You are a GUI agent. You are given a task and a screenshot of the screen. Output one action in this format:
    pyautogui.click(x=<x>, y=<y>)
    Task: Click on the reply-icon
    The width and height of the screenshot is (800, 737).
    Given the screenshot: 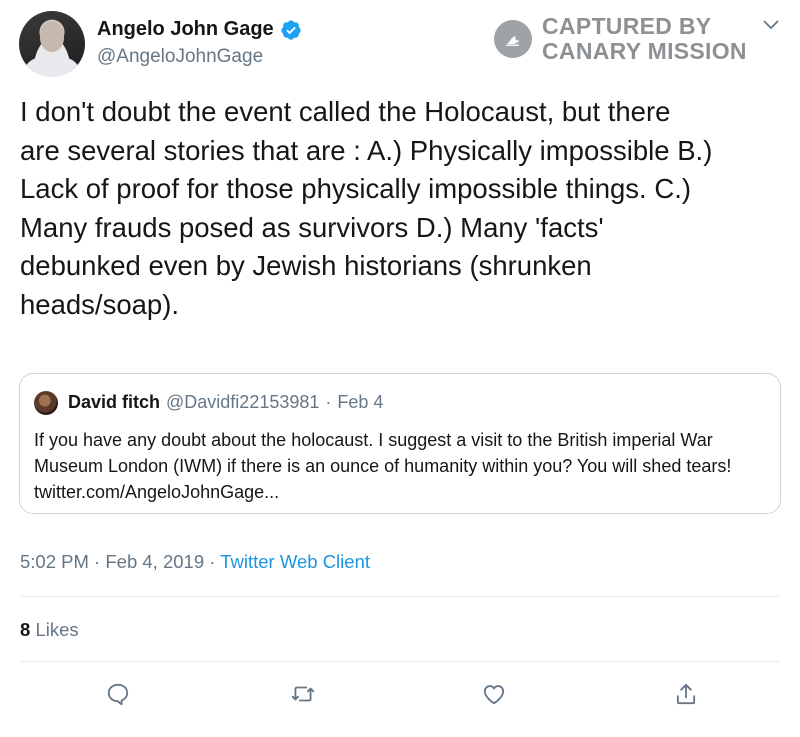 What is the action you would take?
    pyautogui.click(x=118, y=694)
    